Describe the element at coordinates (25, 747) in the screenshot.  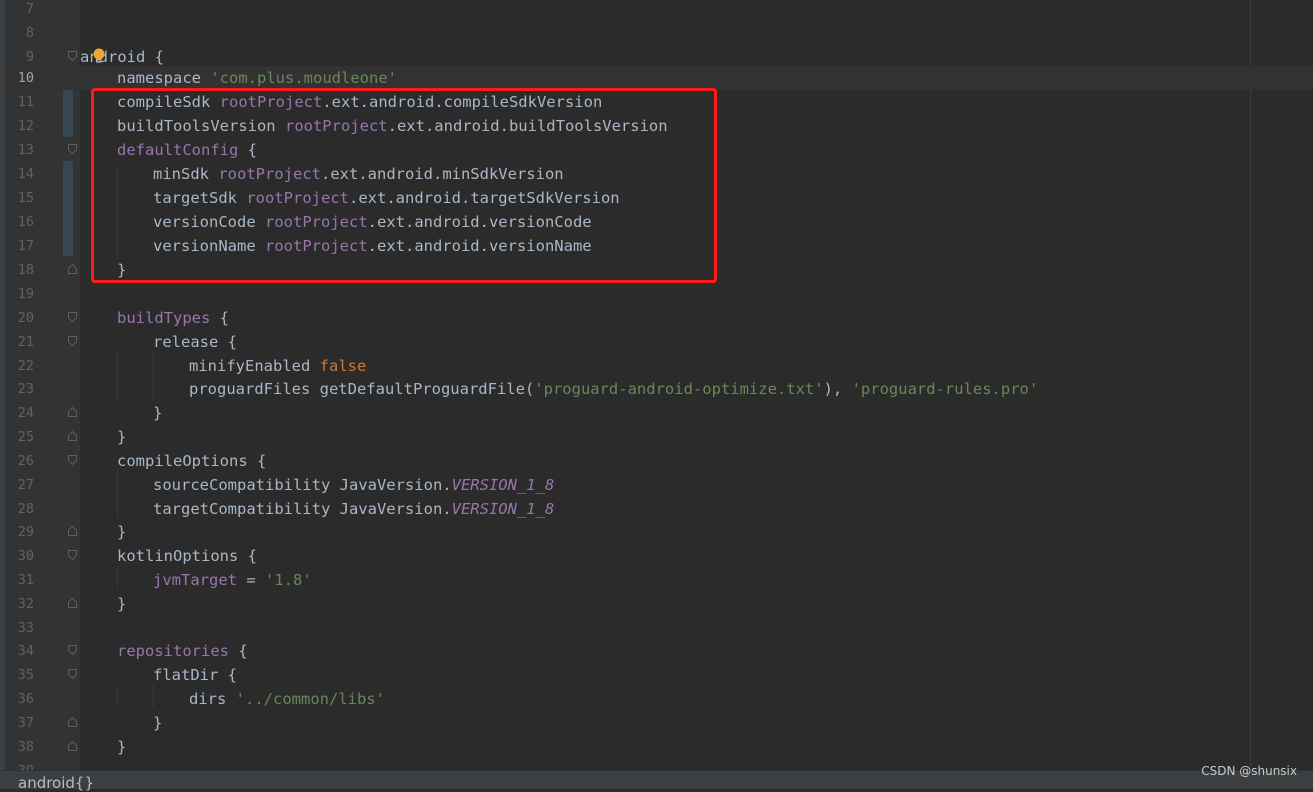
I see `line-number: 38` at that location.